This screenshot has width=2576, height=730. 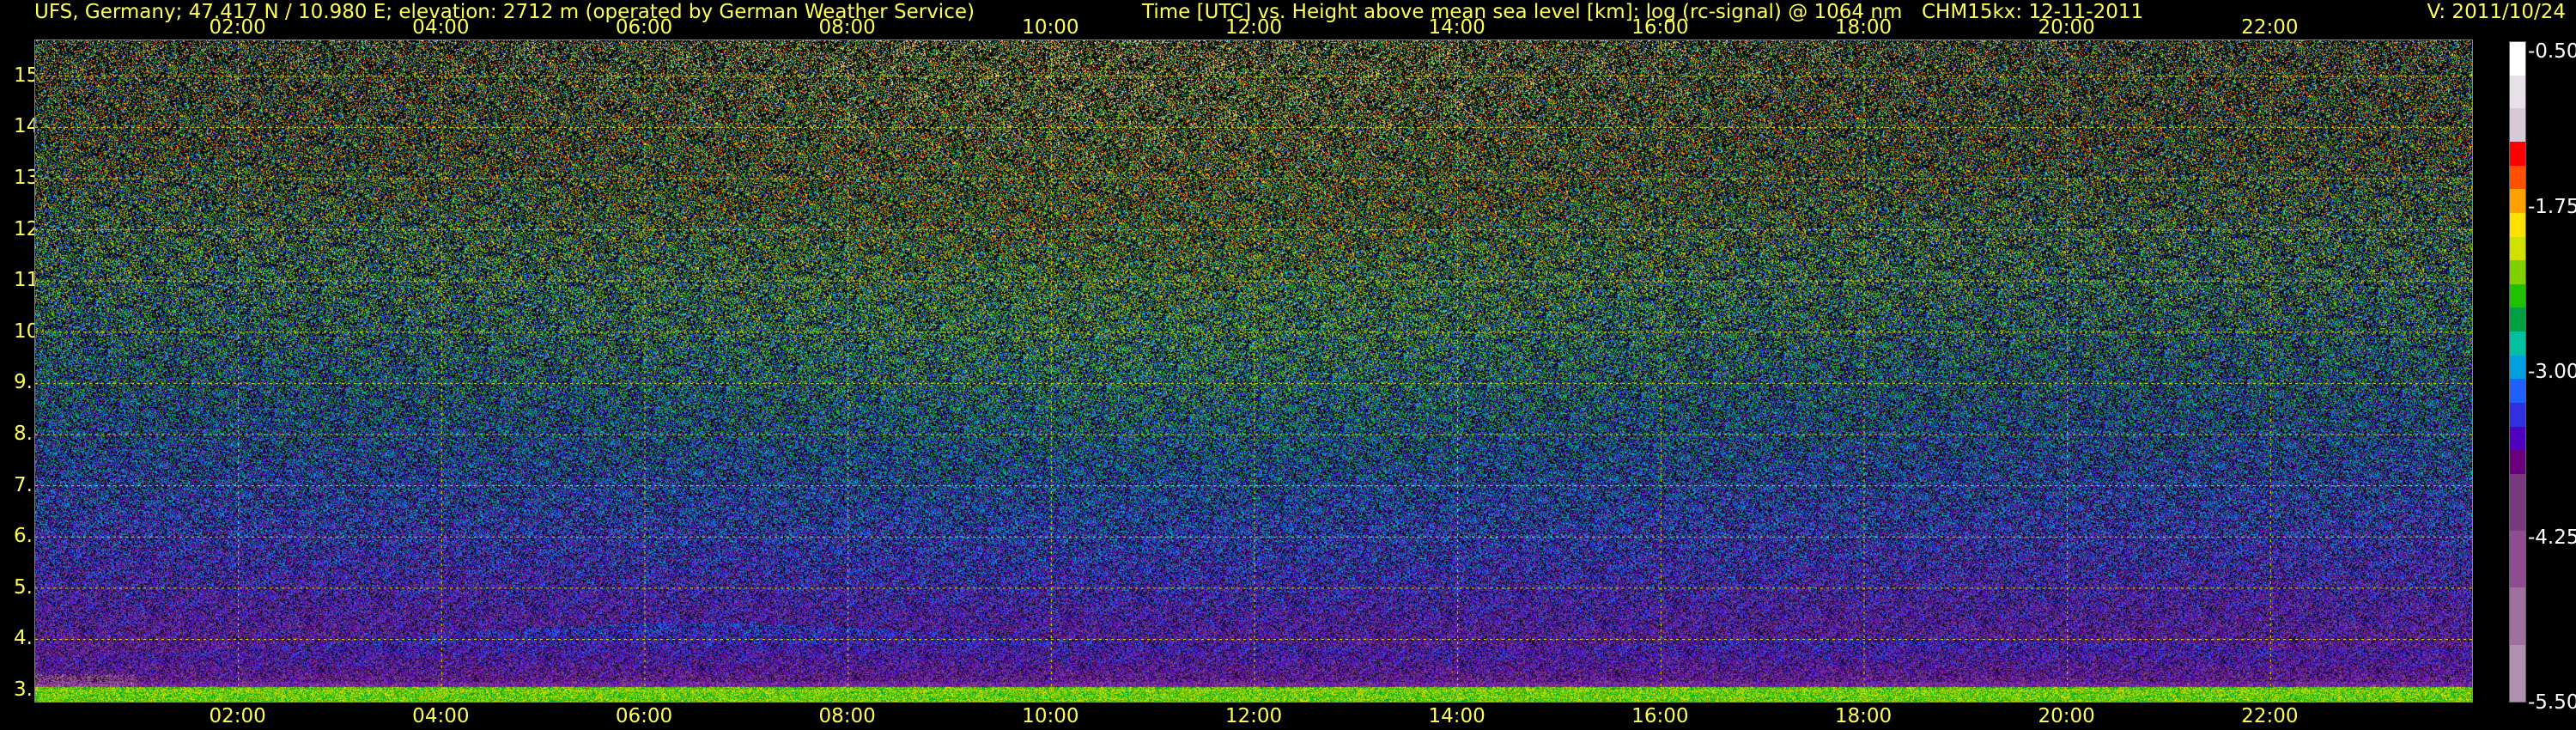 I want to click on y-tick-label: 3., so click(x=23, y=690).